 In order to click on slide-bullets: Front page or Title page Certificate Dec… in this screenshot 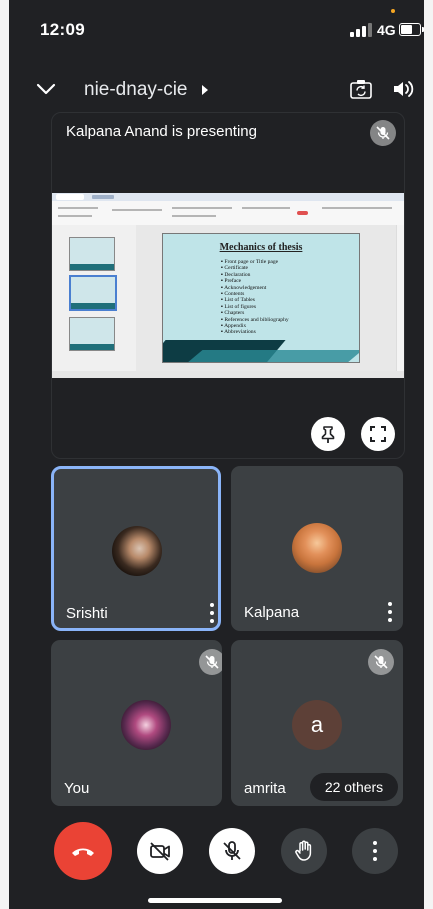, I will do `click(255, 297)`.